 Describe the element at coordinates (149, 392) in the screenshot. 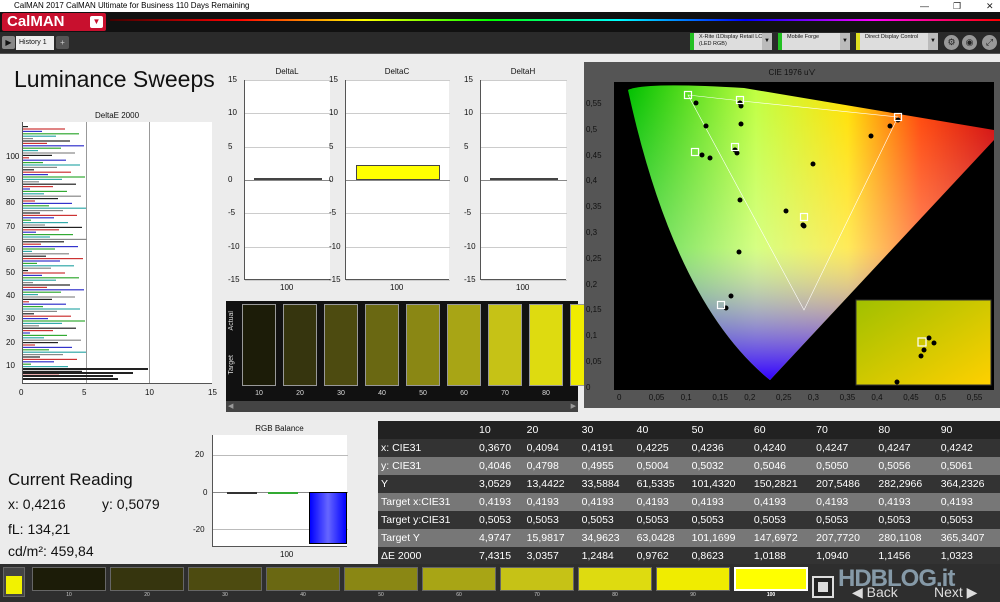

I see `deltae-xtick: 10` at that location.